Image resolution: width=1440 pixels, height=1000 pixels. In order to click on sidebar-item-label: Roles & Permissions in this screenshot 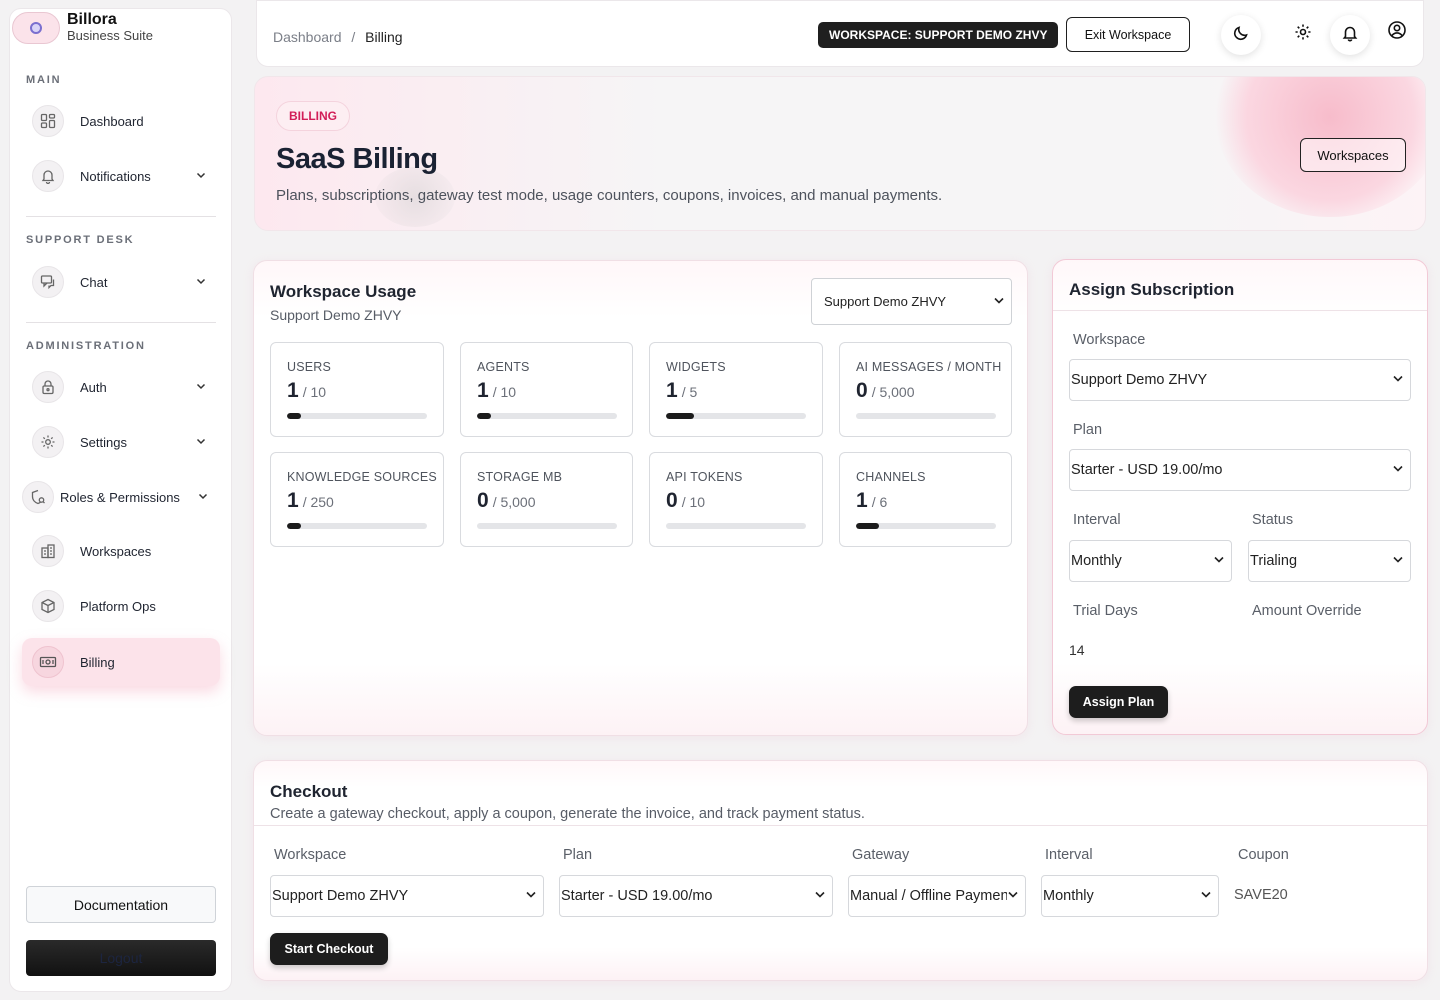, I will do `click(120, 497)`.